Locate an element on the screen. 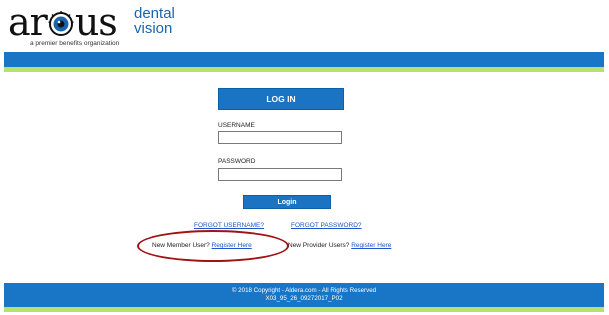 This screenshot has width=609, height=315. footer-build-id: X03_95_26_09272017_P02 is located at coordinates (304, 298).